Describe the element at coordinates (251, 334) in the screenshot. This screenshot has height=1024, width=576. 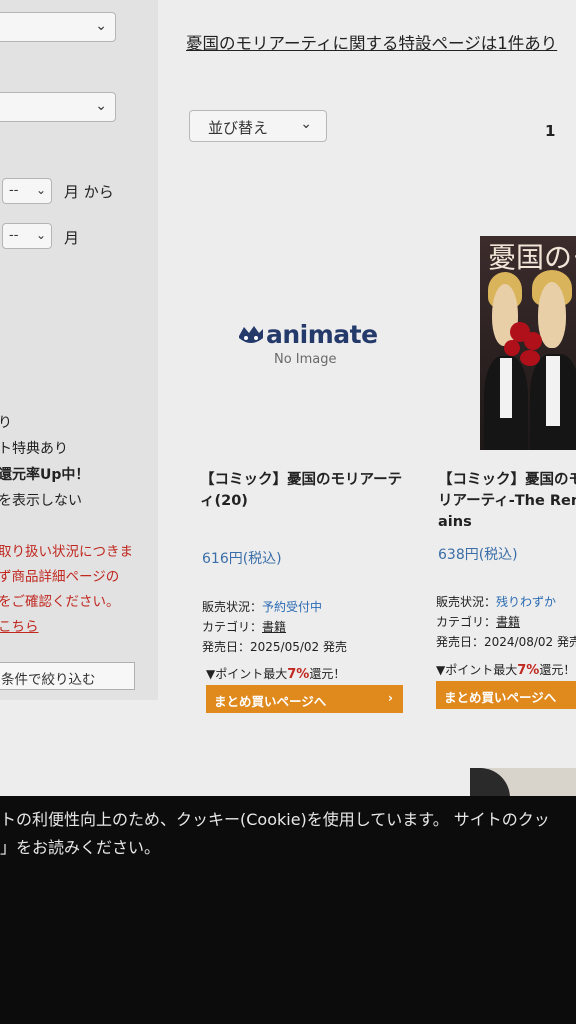
I see `animate-logo-icon` at that location.